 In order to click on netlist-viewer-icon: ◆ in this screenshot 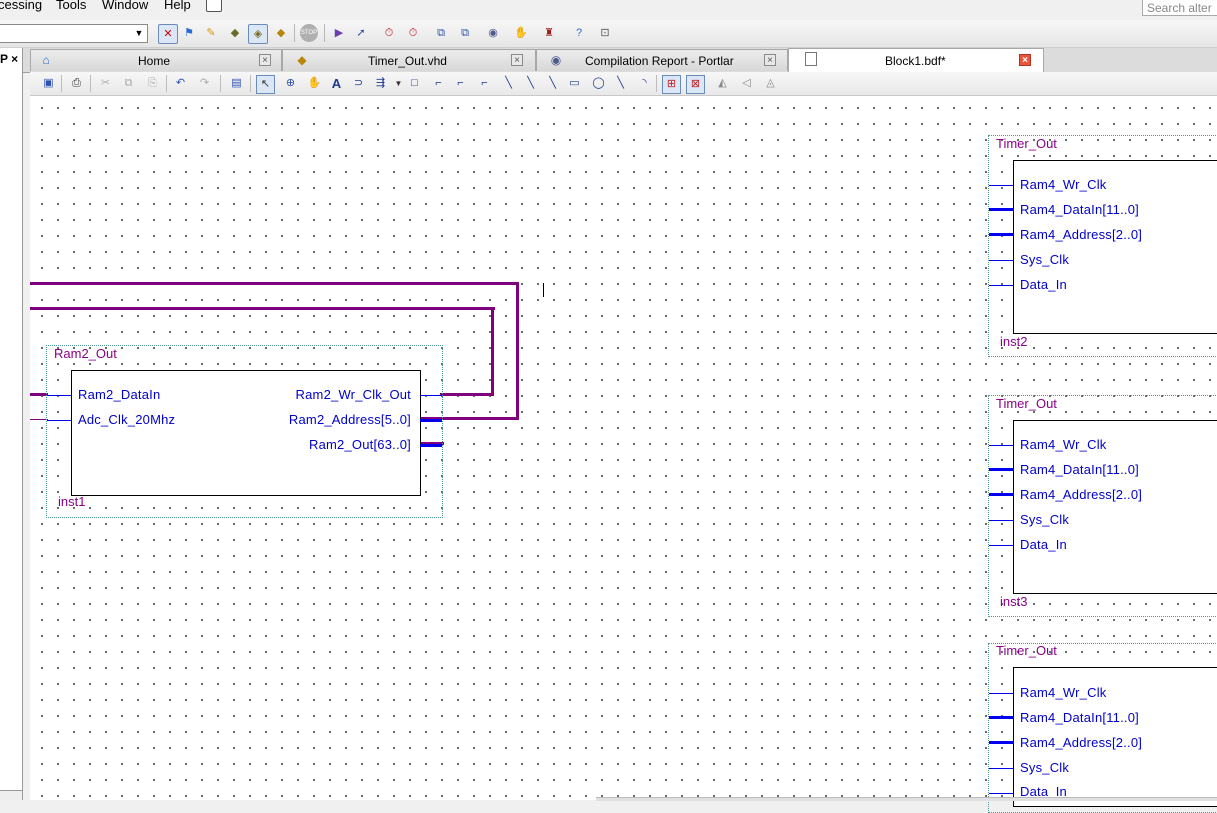, I will do `click(281, 33)`.